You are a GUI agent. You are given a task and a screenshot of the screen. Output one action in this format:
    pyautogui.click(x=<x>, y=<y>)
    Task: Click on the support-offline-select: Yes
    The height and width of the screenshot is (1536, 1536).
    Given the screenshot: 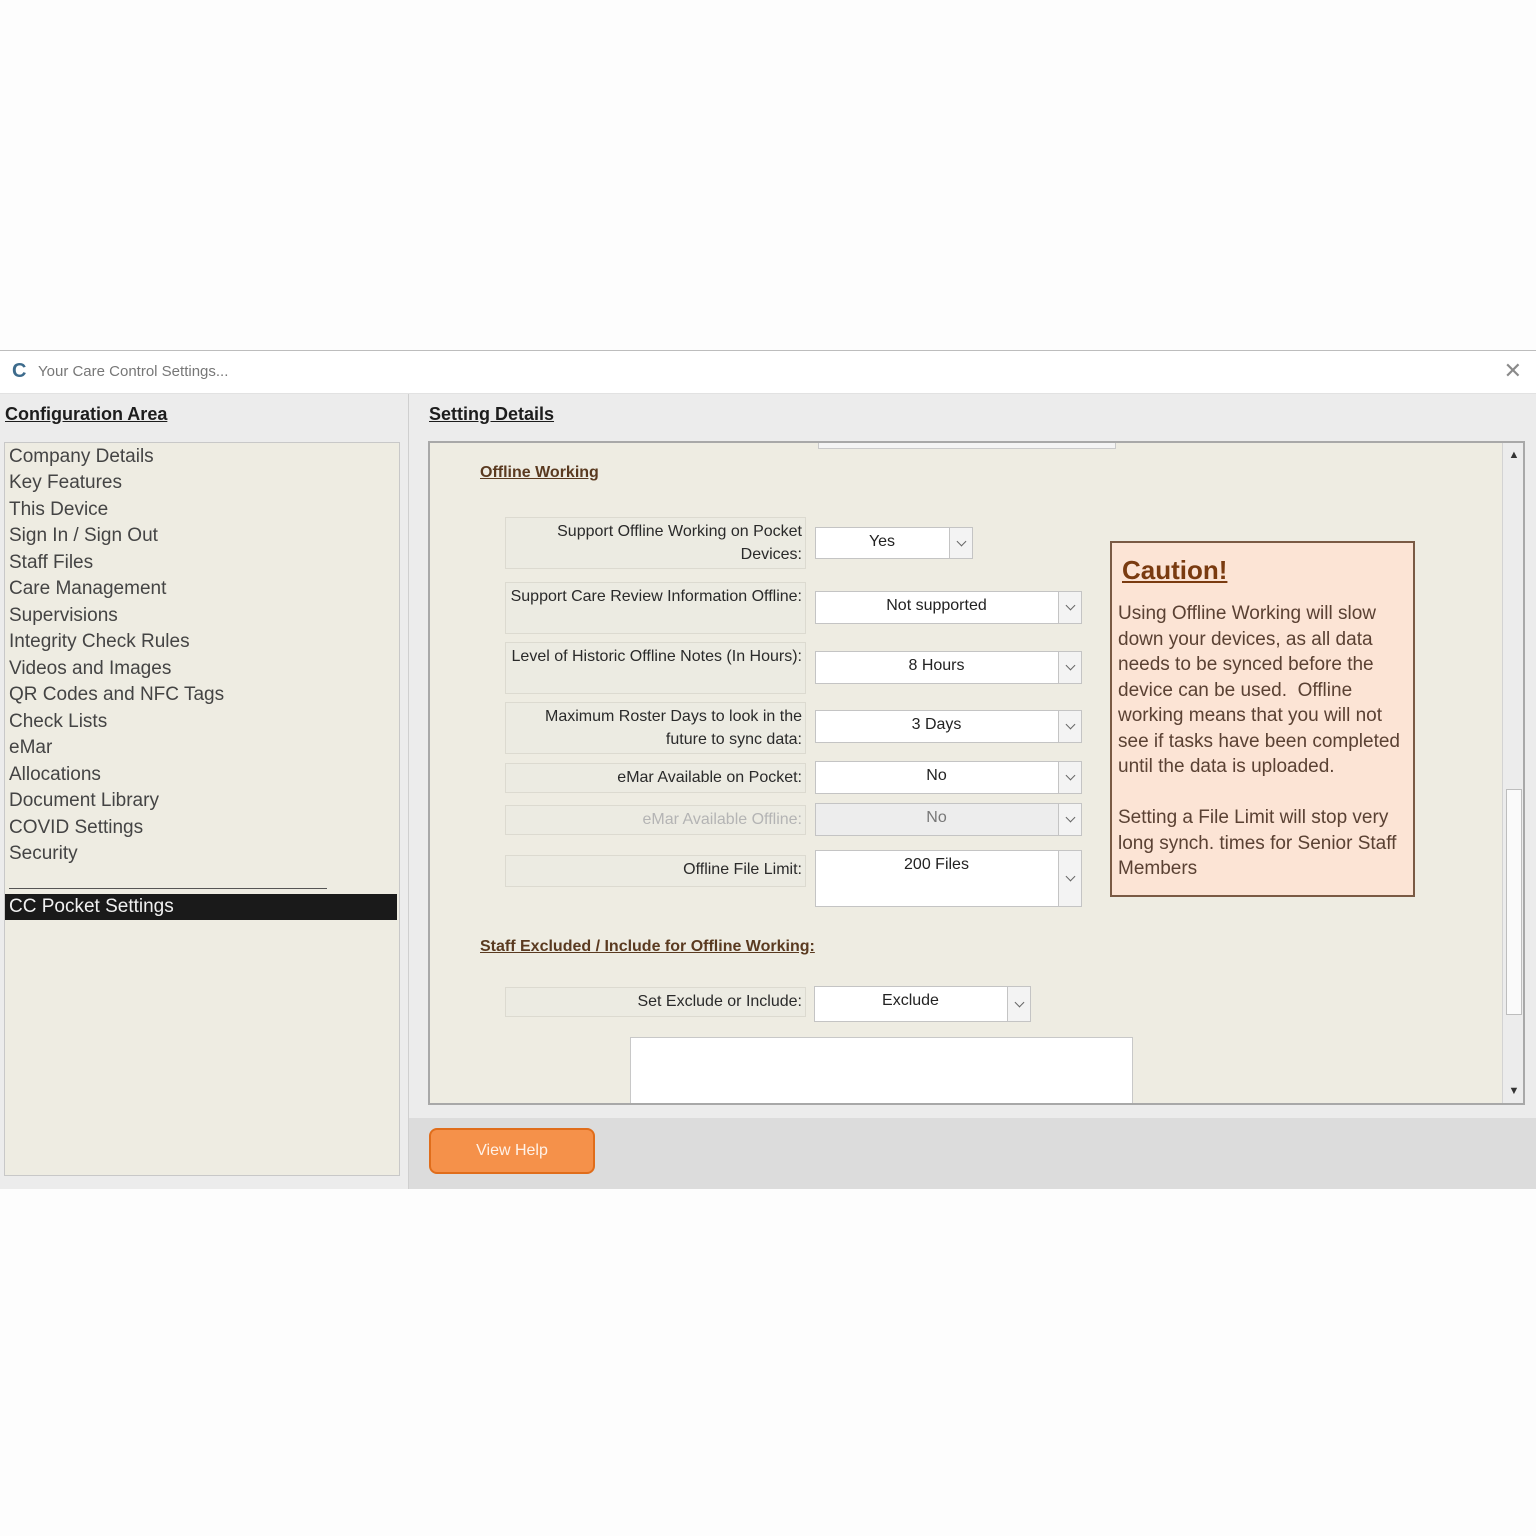 What is the action you would take?
    pyautogui.click(x=894, y=543)
    